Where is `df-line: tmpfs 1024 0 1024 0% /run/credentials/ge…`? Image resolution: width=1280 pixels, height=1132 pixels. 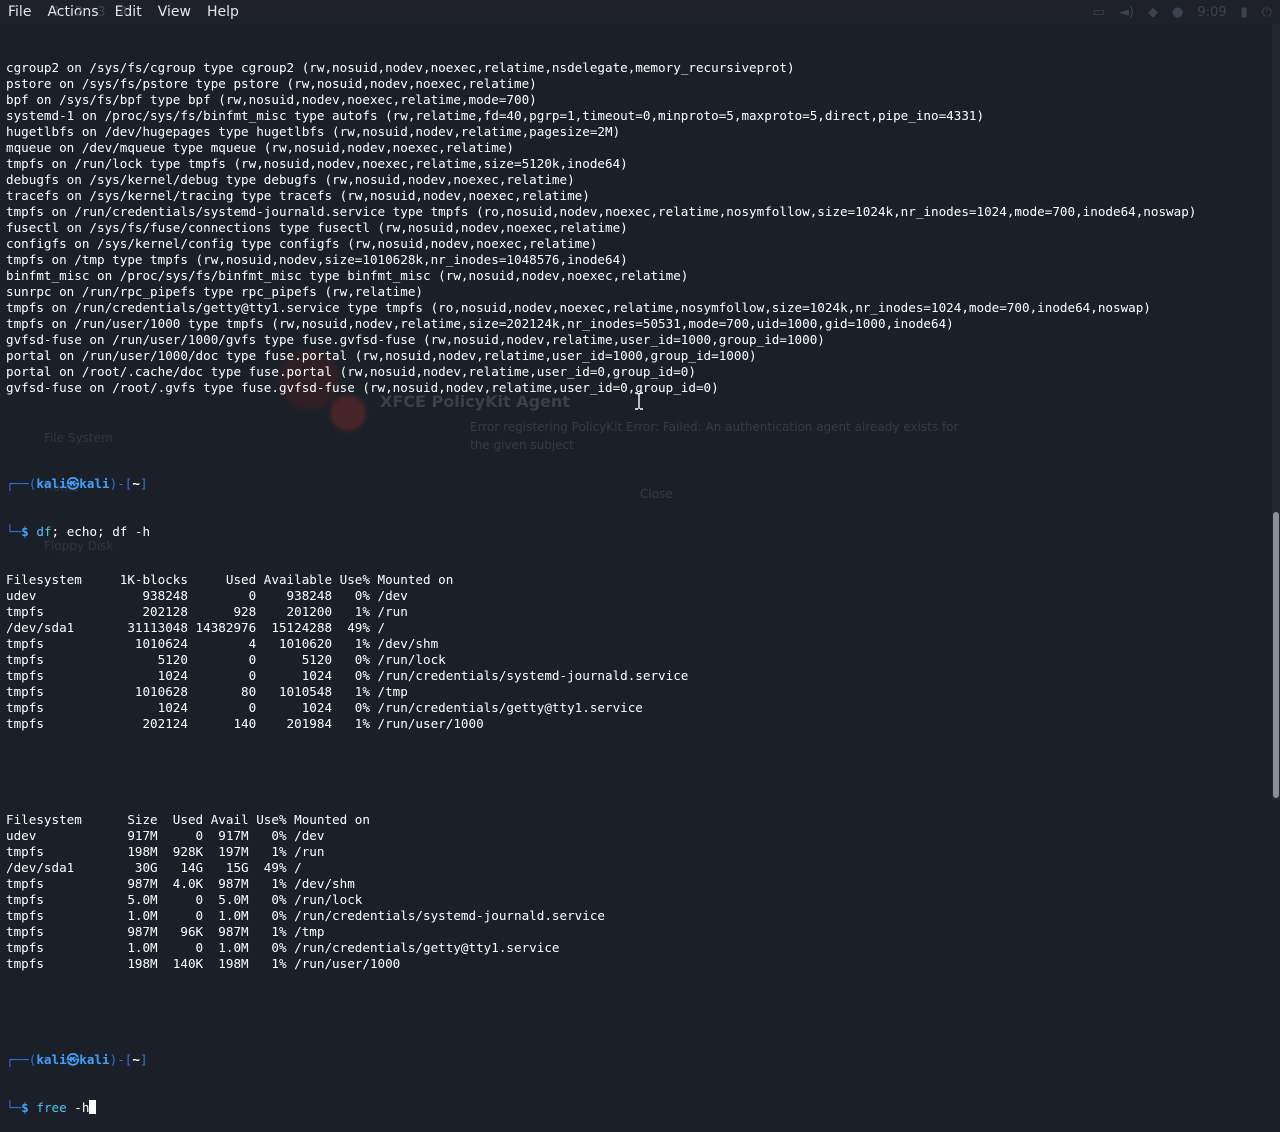 df-line: tmpfs 1024 0 1024 0% /run/credentials/ge… is located at coordinates (324, 707).